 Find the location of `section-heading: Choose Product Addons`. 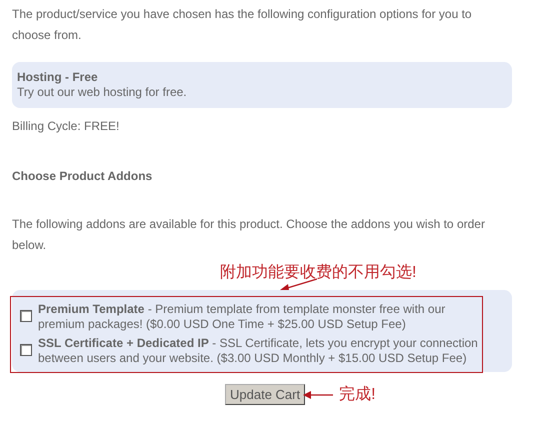

section-heading: Choose Product Addons is located at coordinates (83, 176).